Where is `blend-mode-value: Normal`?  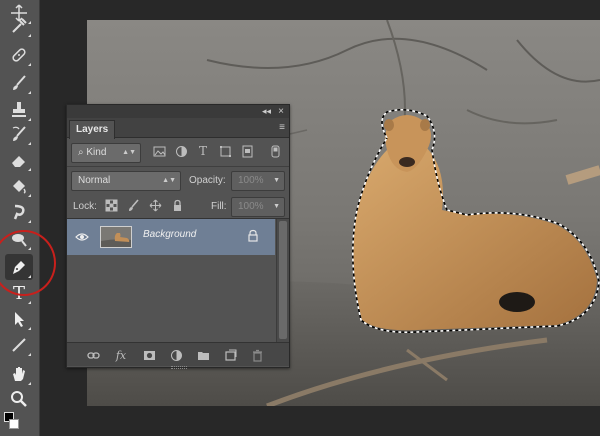 blend-mode-value: Normal is located at coordinates (94, 180).